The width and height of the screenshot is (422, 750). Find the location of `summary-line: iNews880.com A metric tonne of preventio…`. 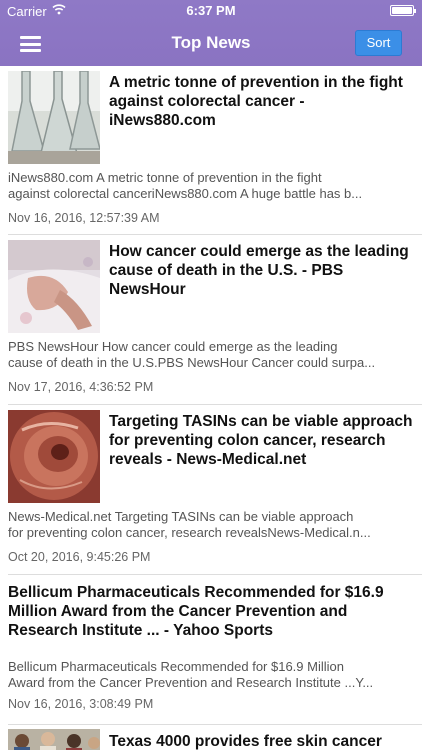

summary-line: iNews880.com A metric tonne of preventio… is located at coordinates (165, 177).